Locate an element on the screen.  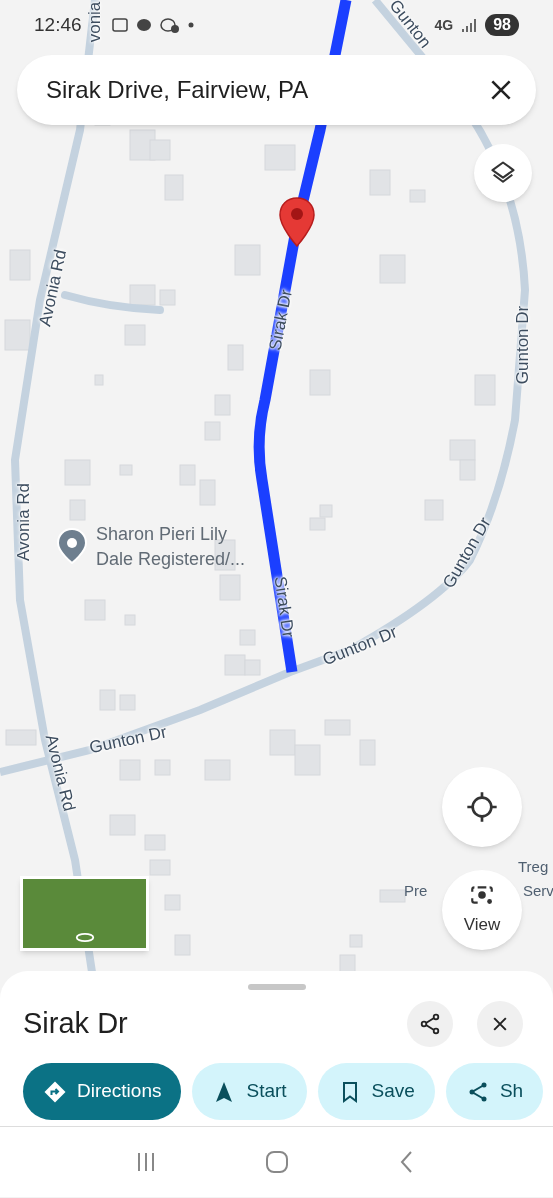
share-button is located at coordinates (430, 1024).